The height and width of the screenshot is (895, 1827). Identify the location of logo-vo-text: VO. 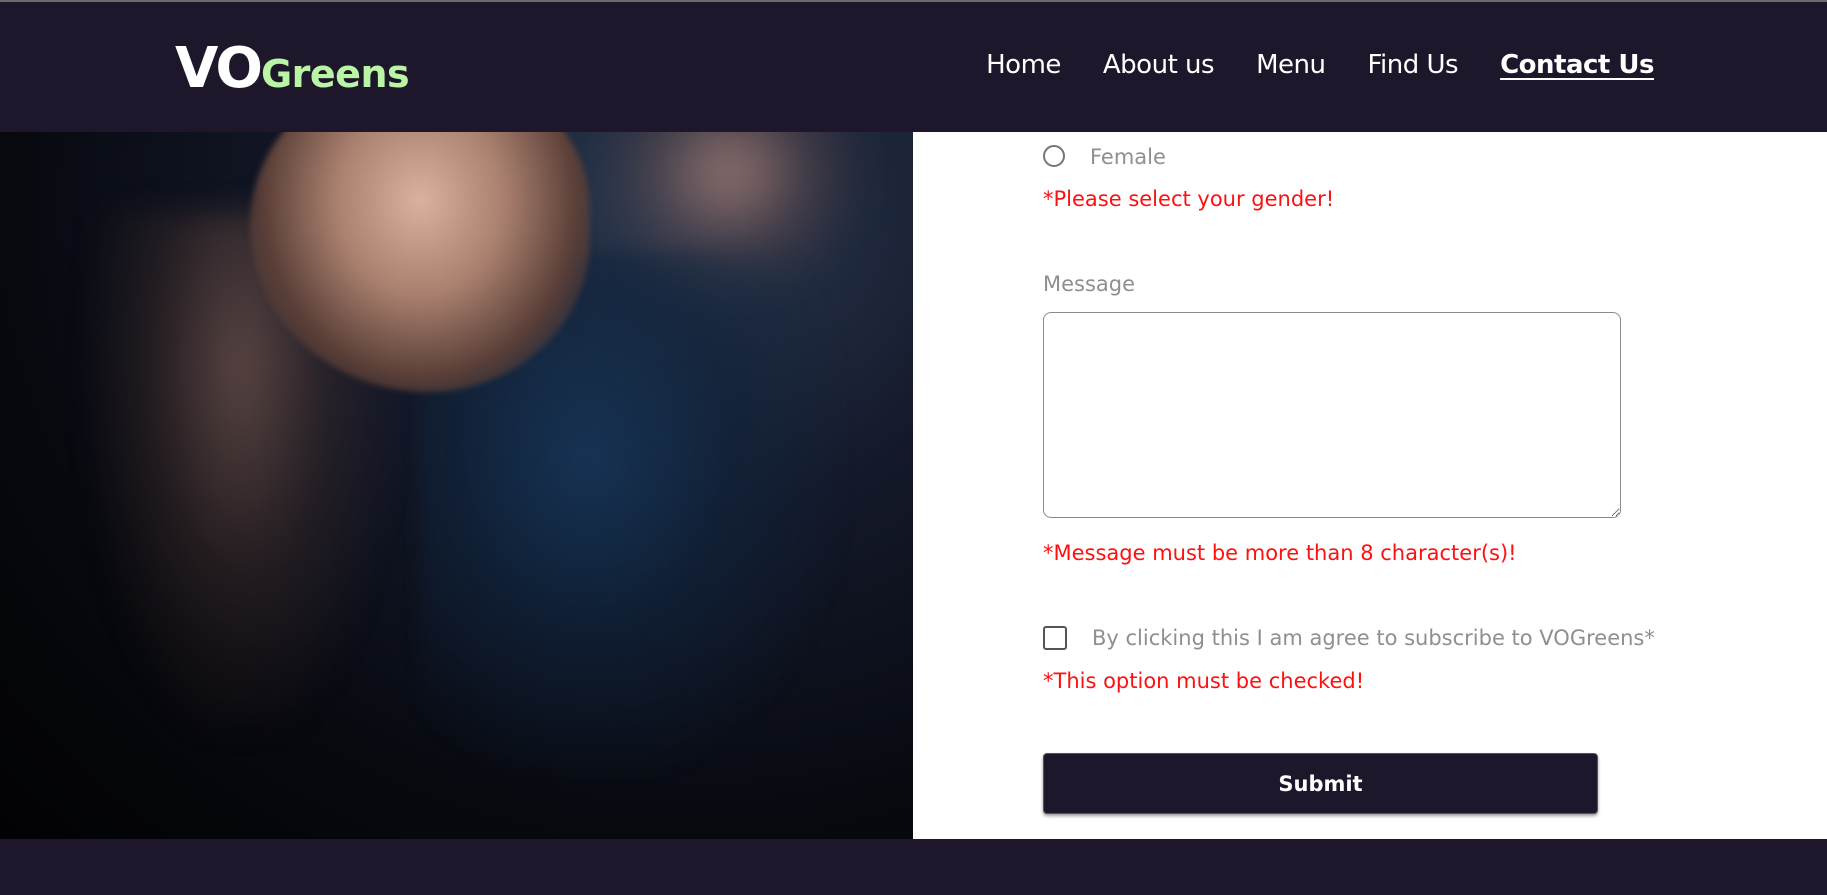
(219, 68).